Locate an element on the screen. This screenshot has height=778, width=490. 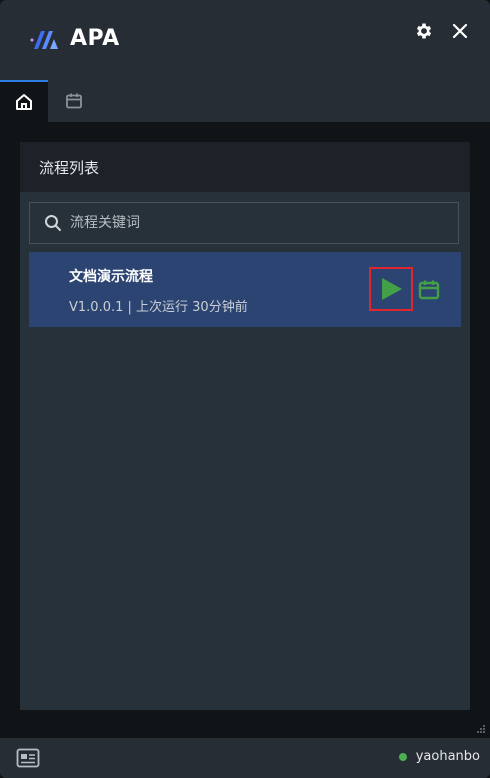
user-status: yaohanbo is located at coordinates (439, 756).